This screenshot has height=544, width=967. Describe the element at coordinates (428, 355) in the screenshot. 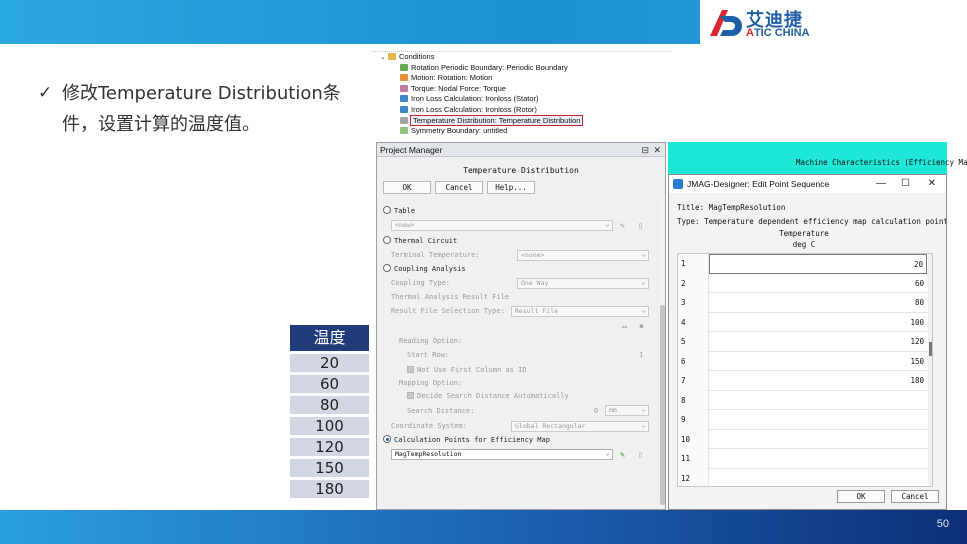

I see `start-row-label: Start Row:` at that location.